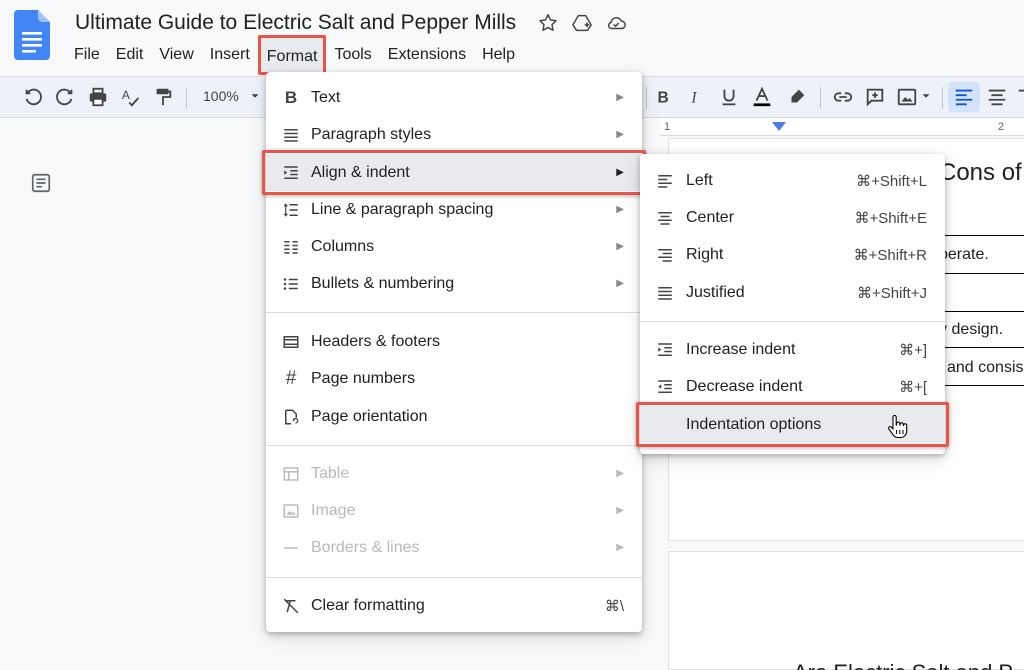  What do you see at coordinates (291, 378) in the screenshot?
I see `hash-icon: #` at bounding box center [291, 378].